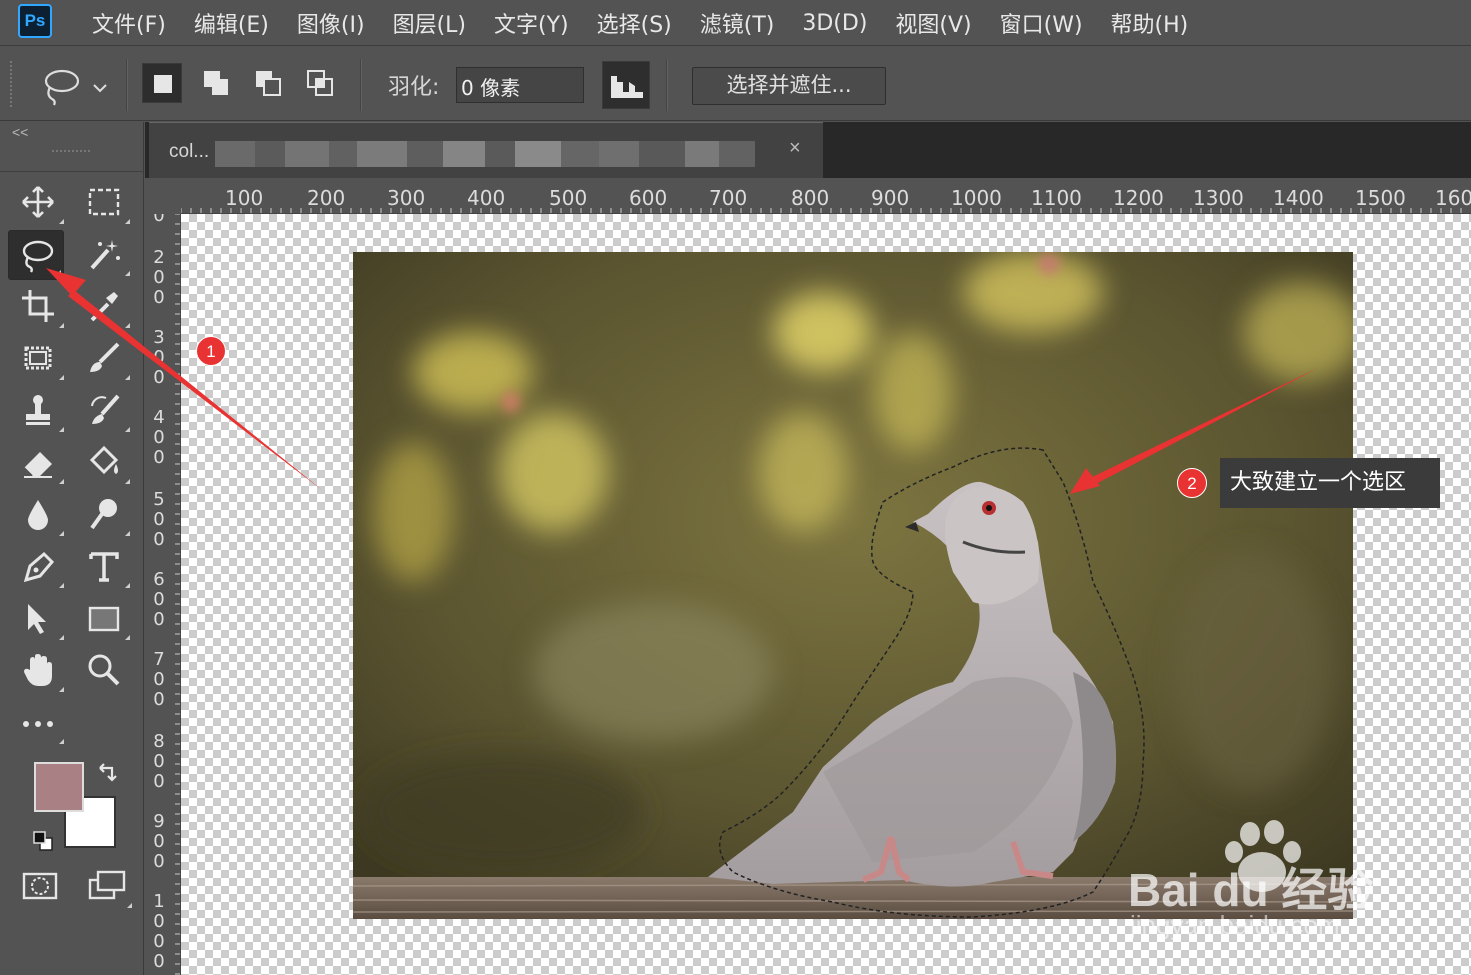 This screenshot has height=975, width=1471. I want to click on collapse-panel-button: <<, so click(20, 132).